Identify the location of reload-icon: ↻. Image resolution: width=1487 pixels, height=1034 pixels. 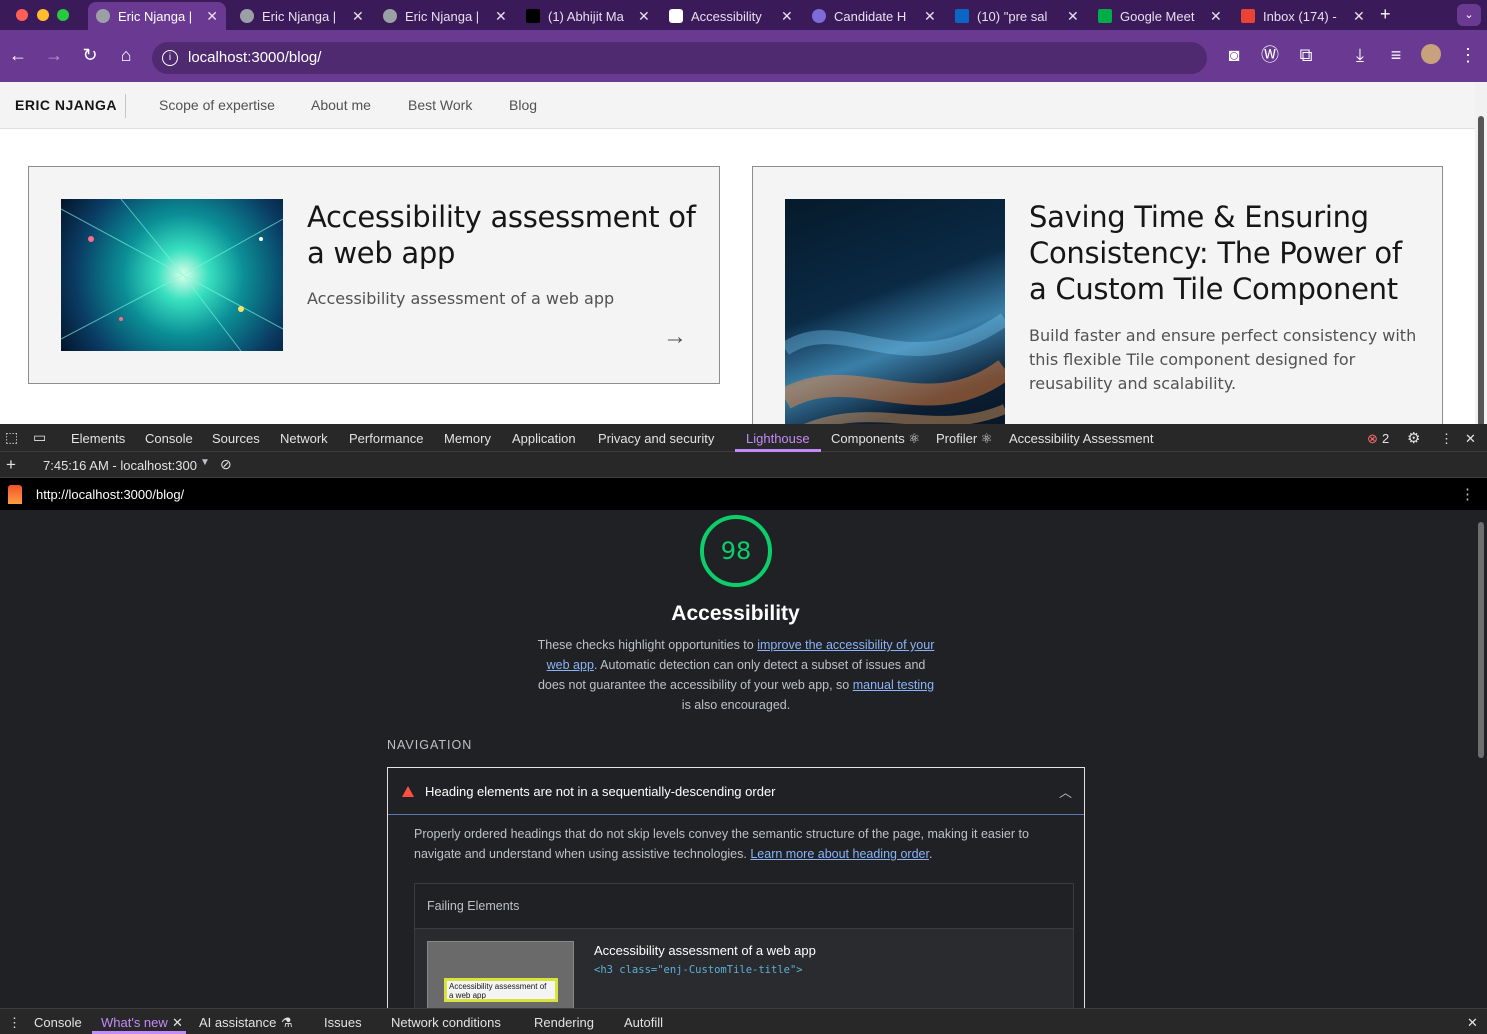
(90, 55).